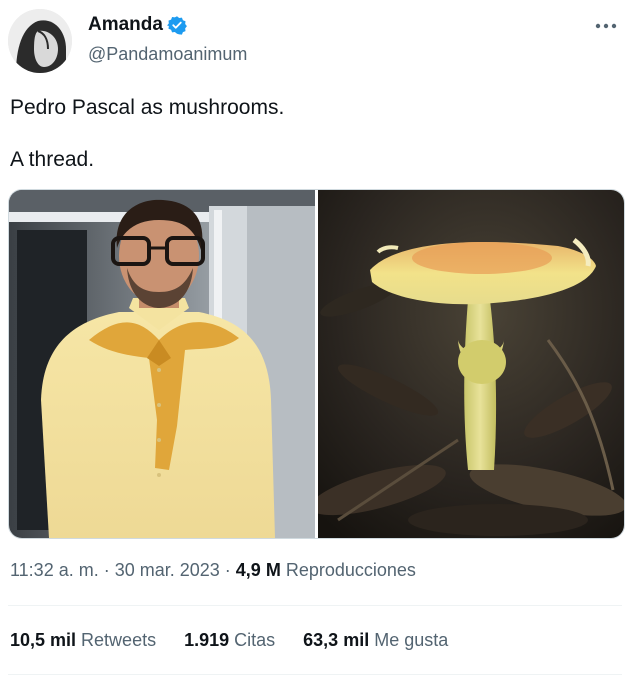  I want to click on retweets-stat: 10,5 mil Retweets, so click(83, 640).